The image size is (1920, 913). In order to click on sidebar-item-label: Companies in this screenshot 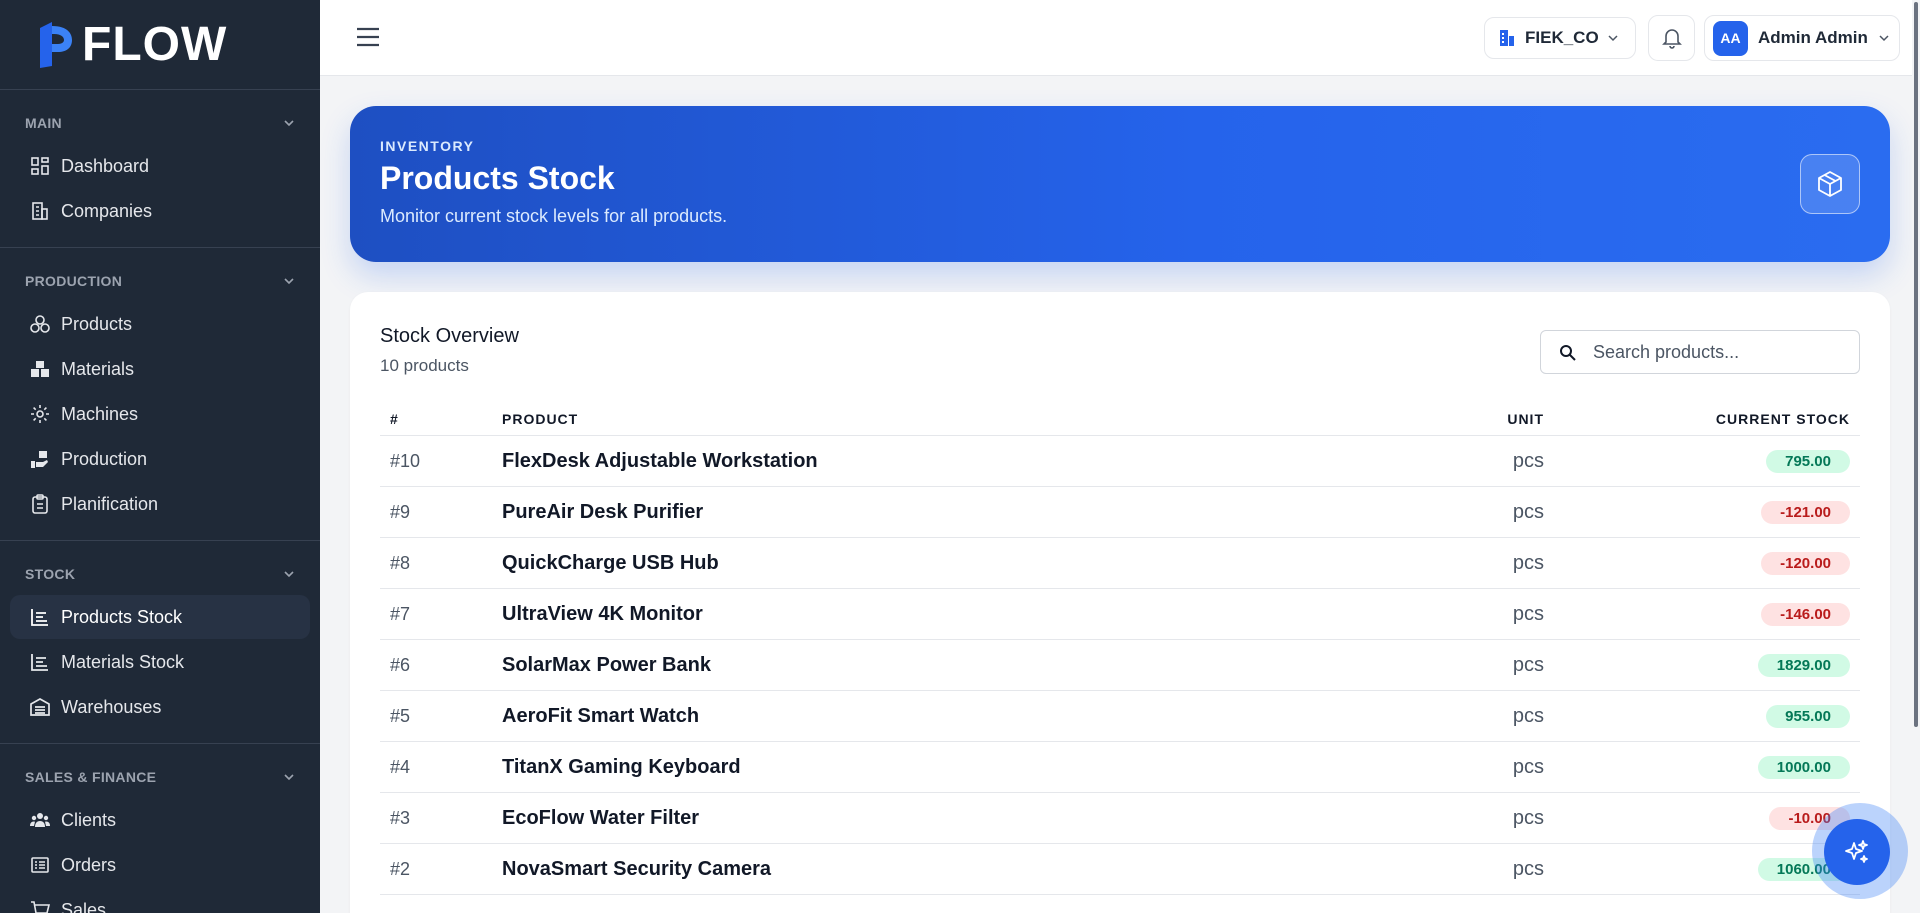, I will do `click(107, 210)`.